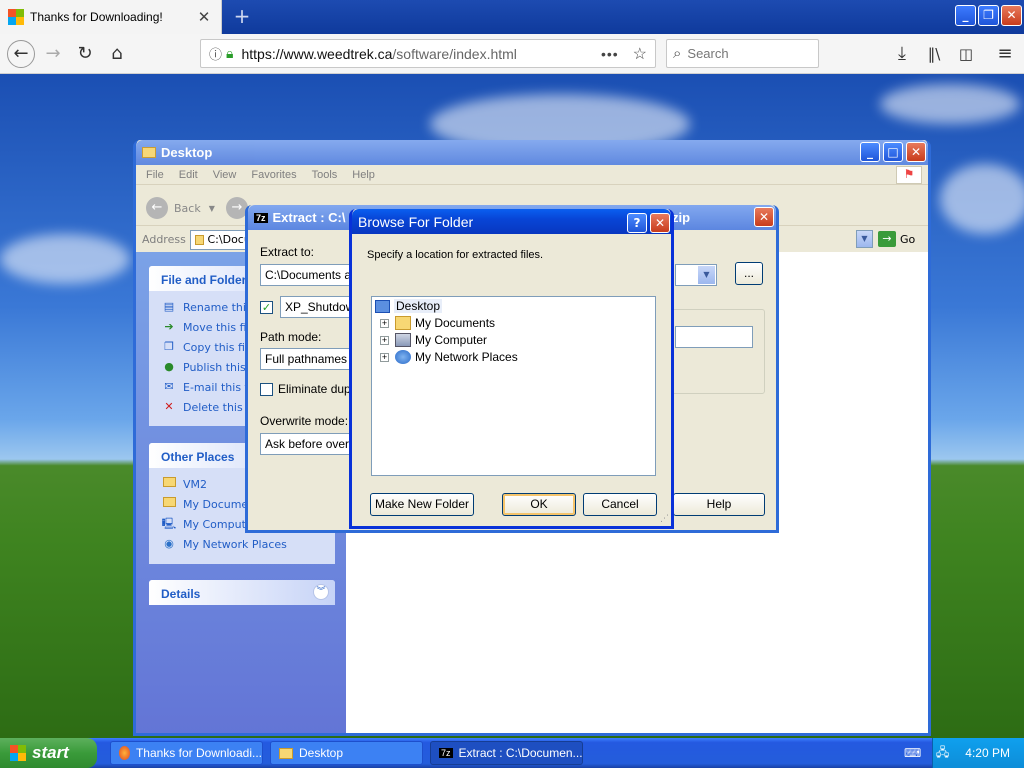  What do you see at coordinates (539, 504) in the screenshot?
I see `ok-button: OK` at bounding box center [539, 504].